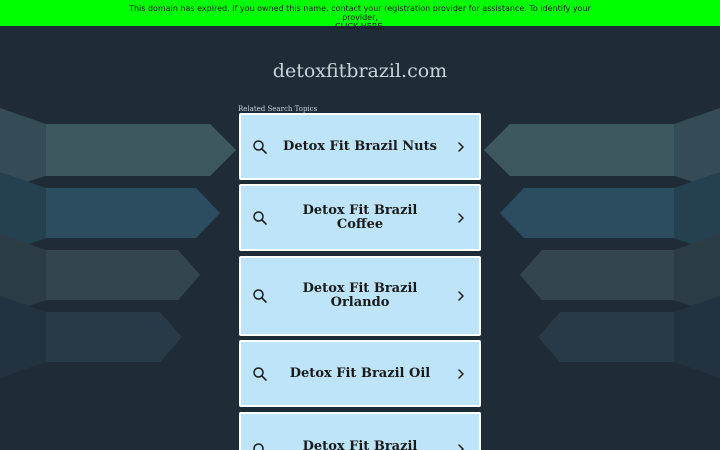 The width and height of the screenshot is (720, 450). I want to click on topic-label: Detox Fit Brazil Orlando, so click(360, 295).